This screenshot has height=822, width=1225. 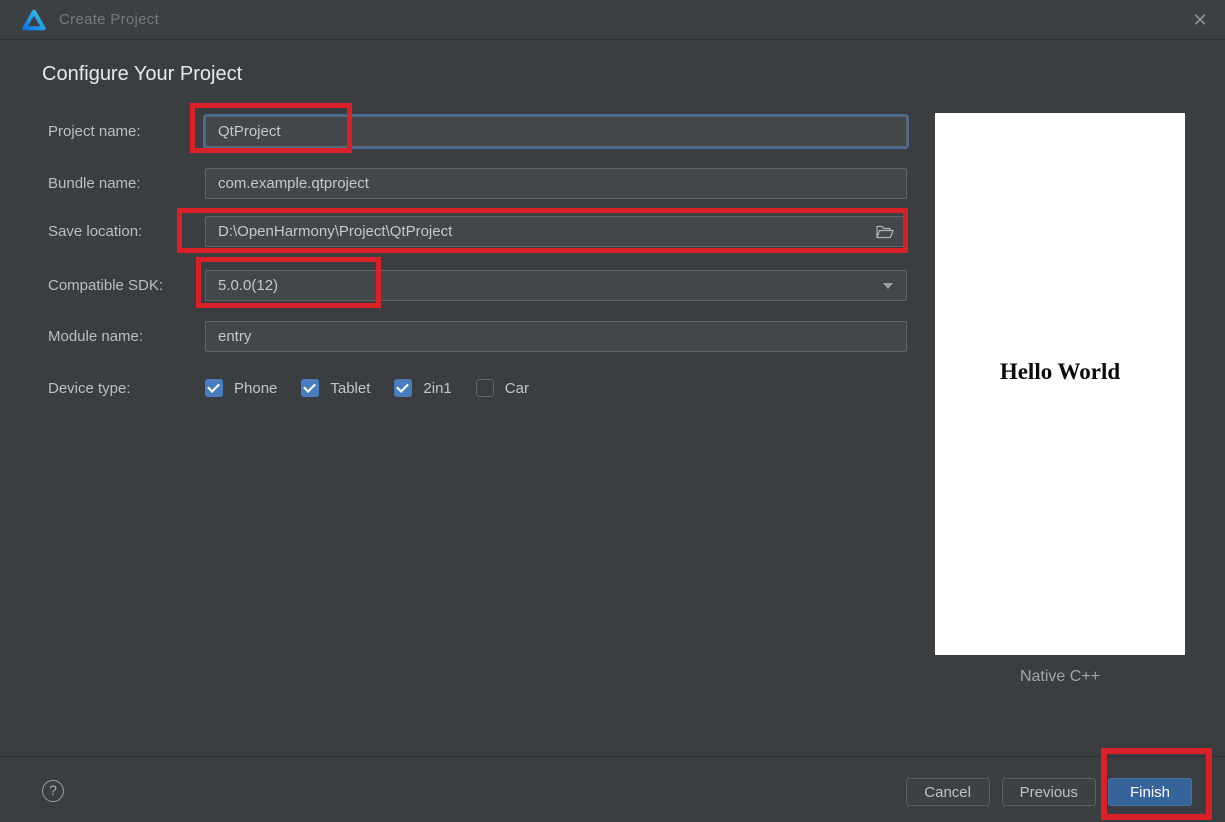 What do you see at coordinates (612, 789) in the screenshot?
I see `dialog-footer: ? Cancel Previous Finish` at bounding box center [612, 789].